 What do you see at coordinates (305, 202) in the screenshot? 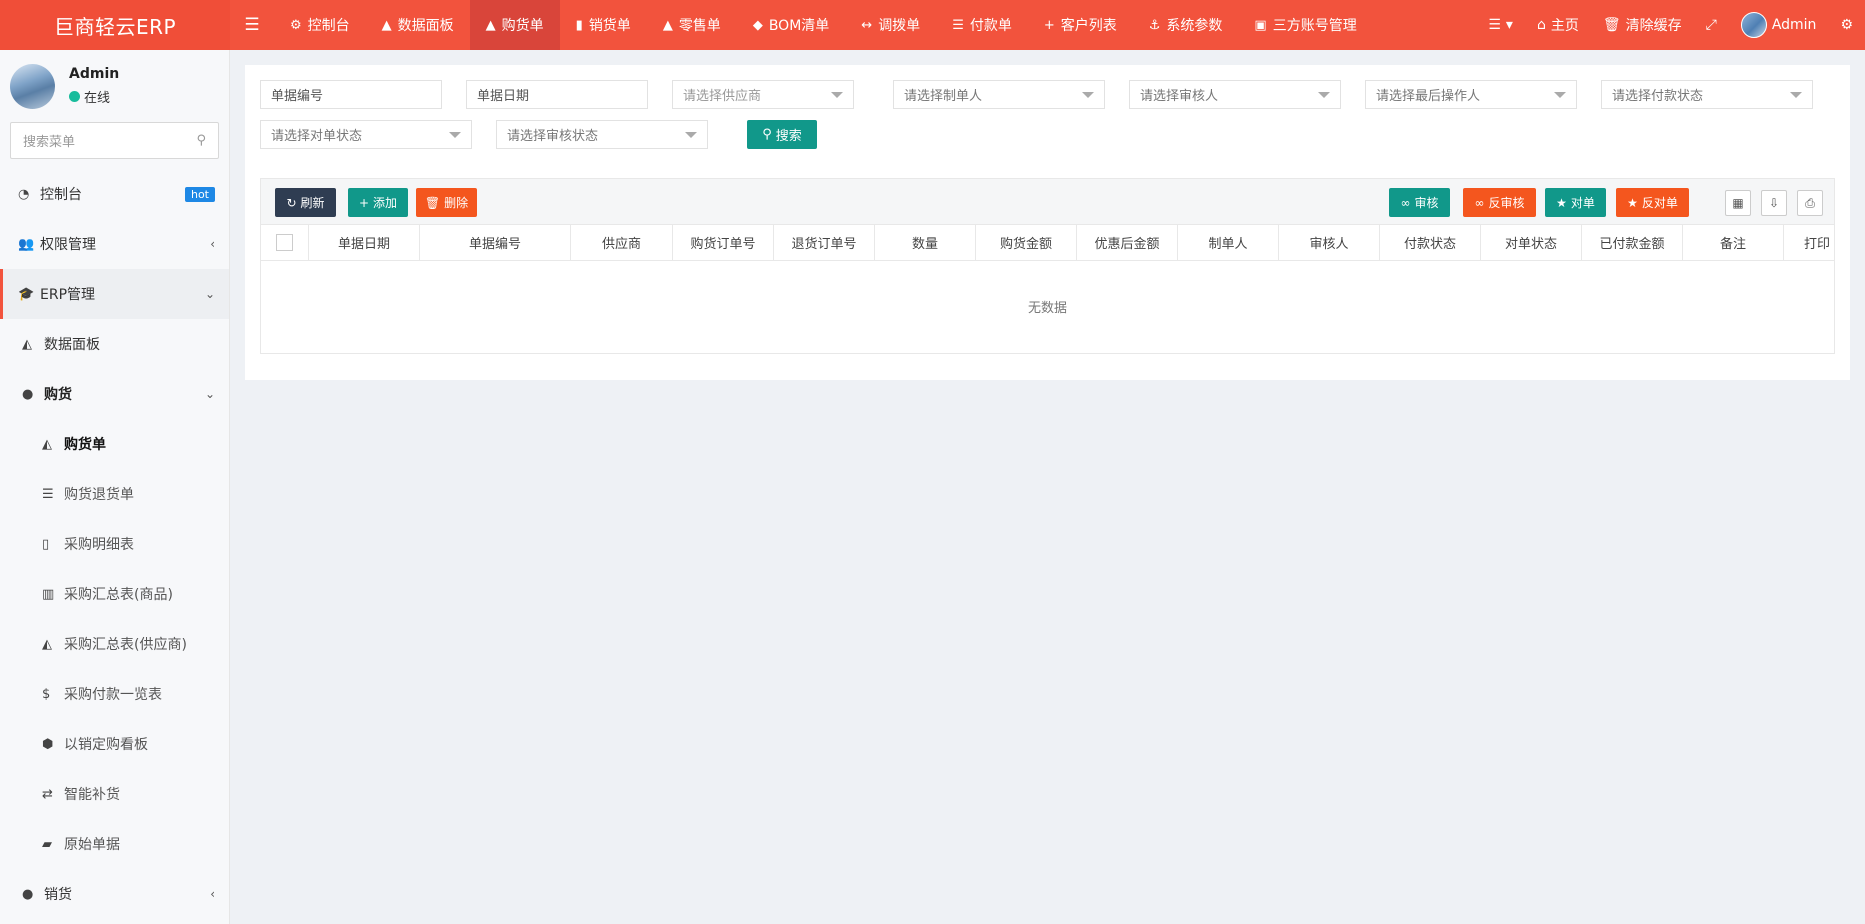
I see `refresh-button: ↻ 刷新` at bounding box center [305, 202].